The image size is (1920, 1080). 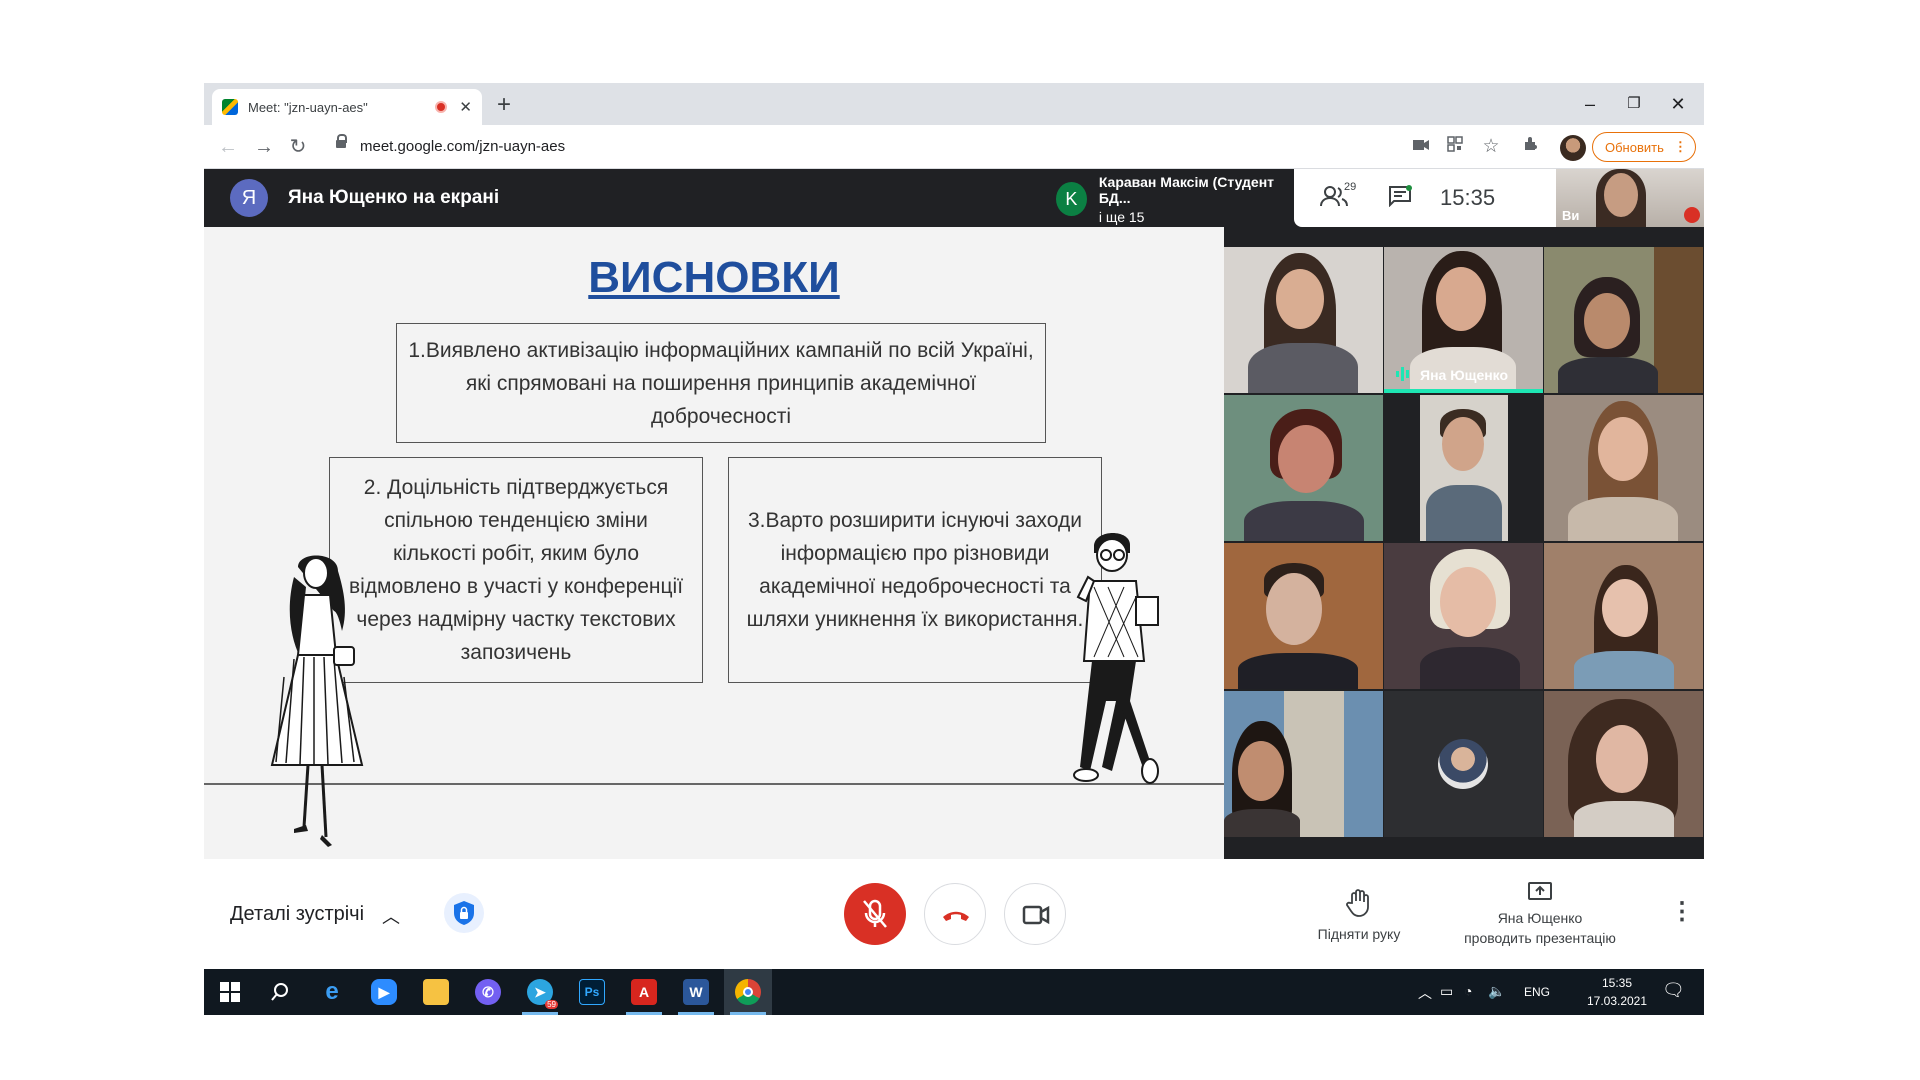 What do you see at coordinates (1617, 992) in the screenshot?
I see `taskbar-clock: 15:35 17.03.2021` at bounding box center [1617, 992].